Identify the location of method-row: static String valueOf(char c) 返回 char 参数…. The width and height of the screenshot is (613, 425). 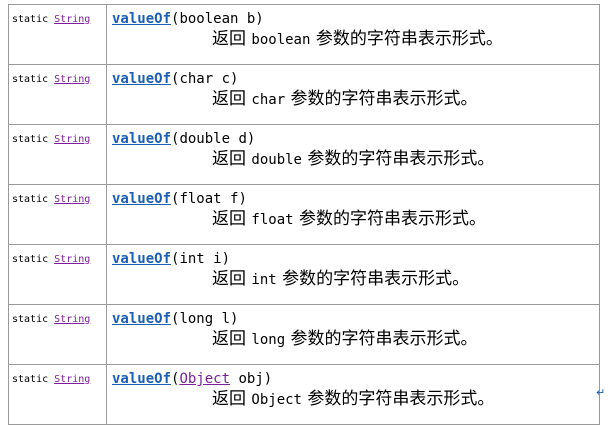
(304, 94).